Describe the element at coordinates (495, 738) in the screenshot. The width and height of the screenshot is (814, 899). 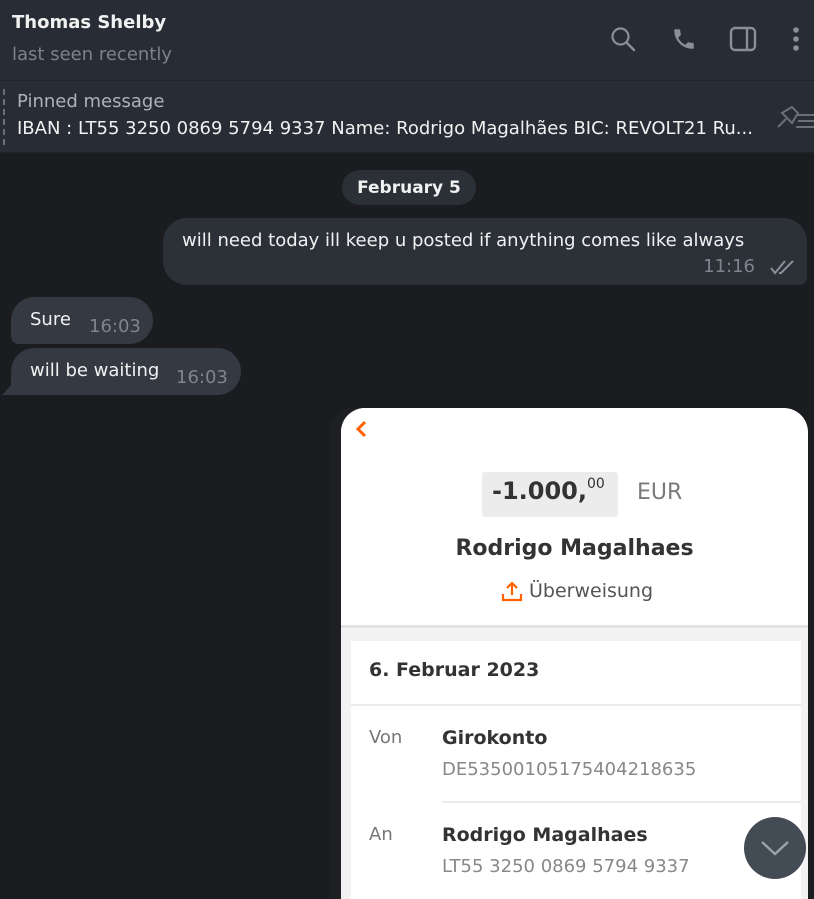
I see `from-account: Girokonto` at that location.